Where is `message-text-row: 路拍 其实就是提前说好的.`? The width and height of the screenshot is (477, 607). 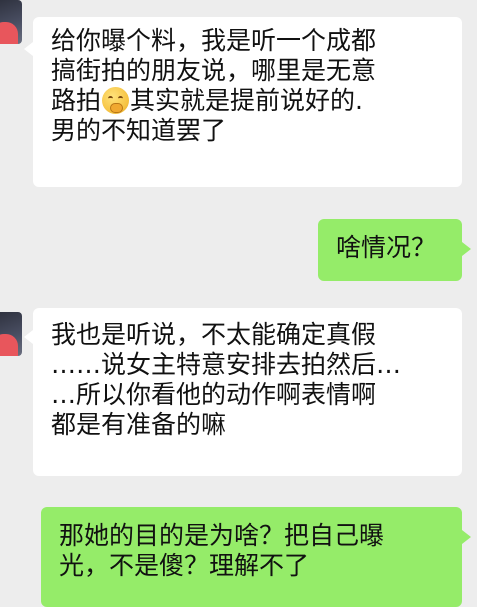 message-text-row: 路拍 其实就是提前说好的. is located at coordinates (256, 101).